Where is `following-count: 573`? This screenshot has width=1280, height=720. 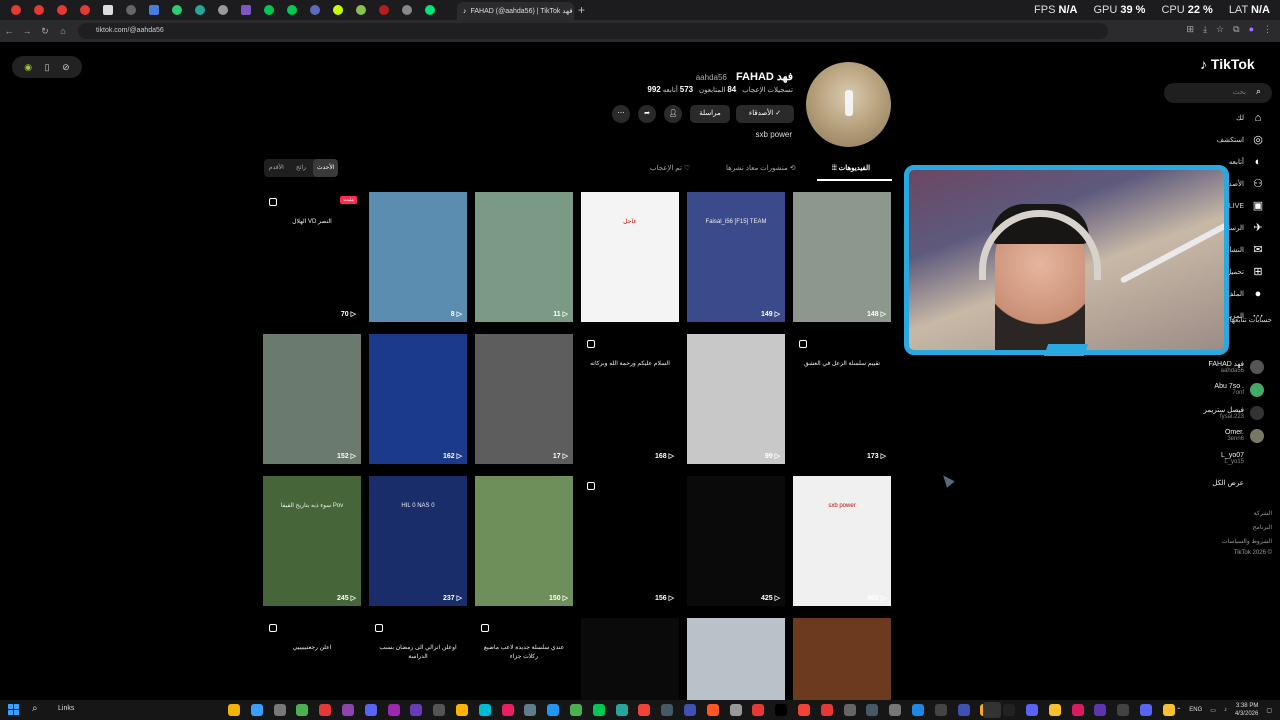
following-count: 573 is located at coordinates (686, 89).